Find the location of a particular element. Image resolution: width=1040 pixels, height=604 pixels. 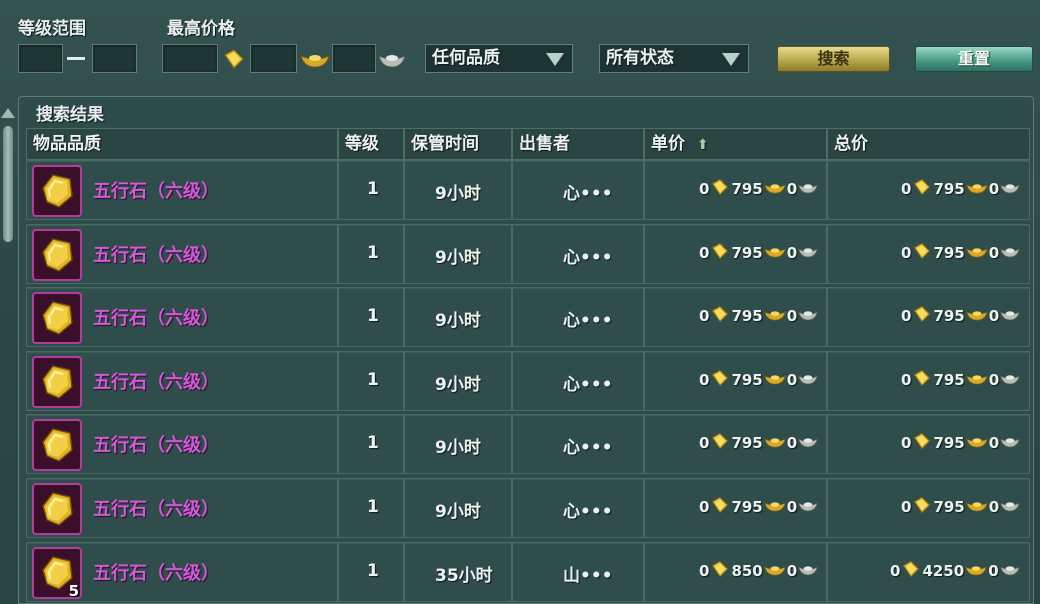

column-header-seller: 出售者 is located at coordinates (578, 144).